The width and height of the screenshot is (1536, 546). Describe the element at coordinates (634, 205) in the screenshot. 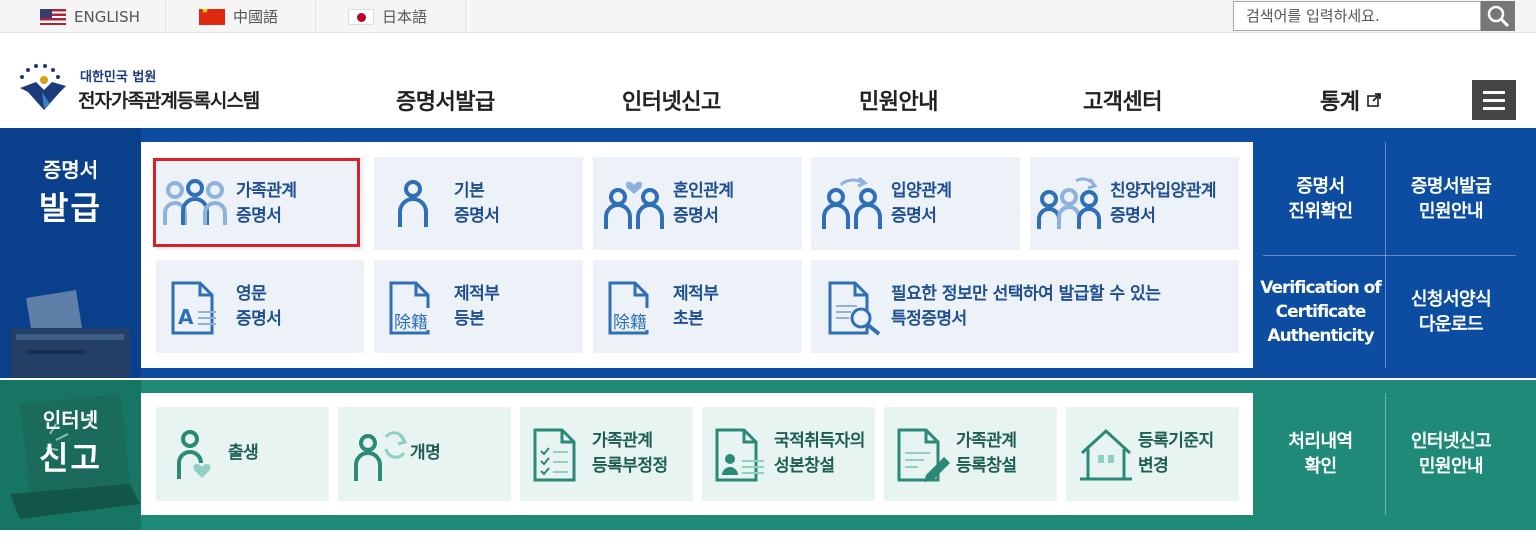

I see `couple-heart-icon` at that location.